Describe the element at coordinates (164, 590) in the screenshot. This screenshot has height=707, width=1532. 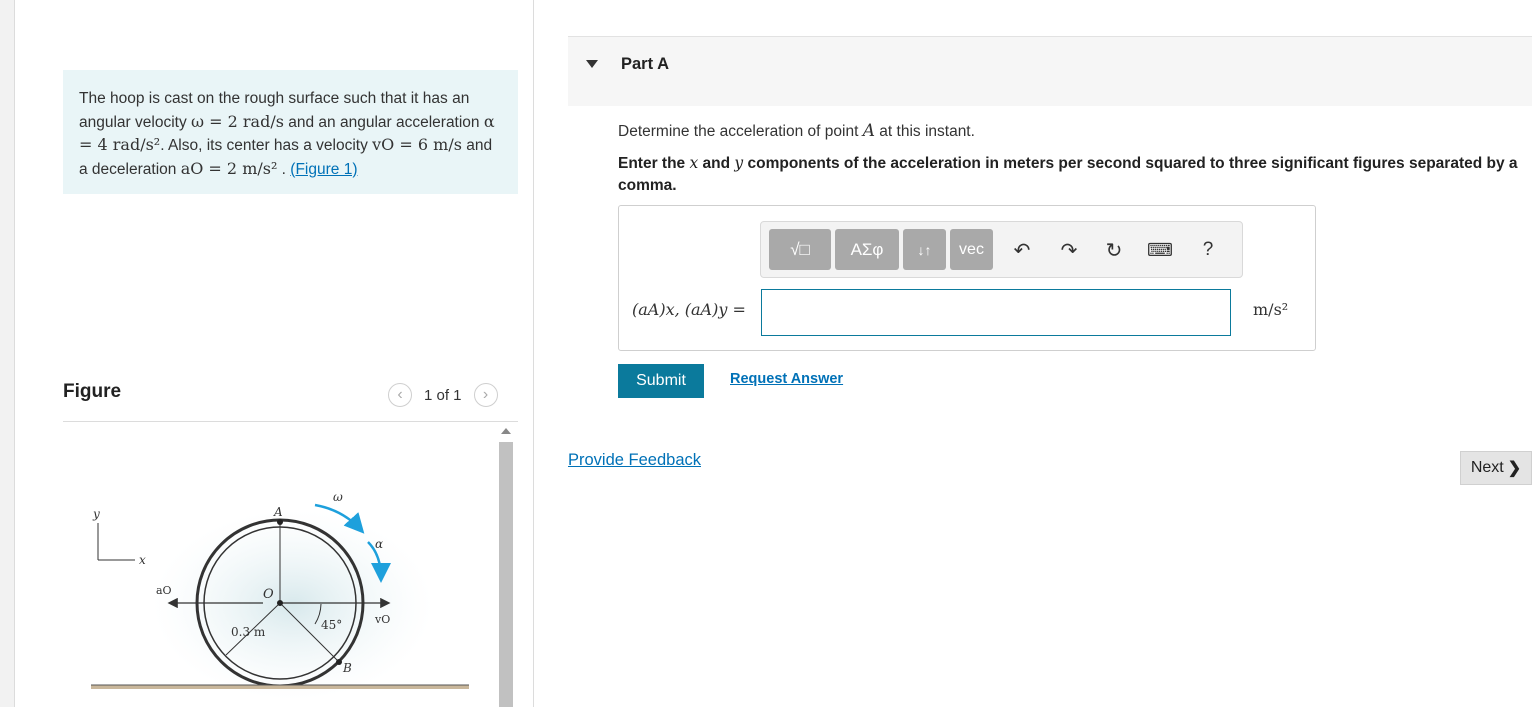
I see `label-ao: aO` at that location.